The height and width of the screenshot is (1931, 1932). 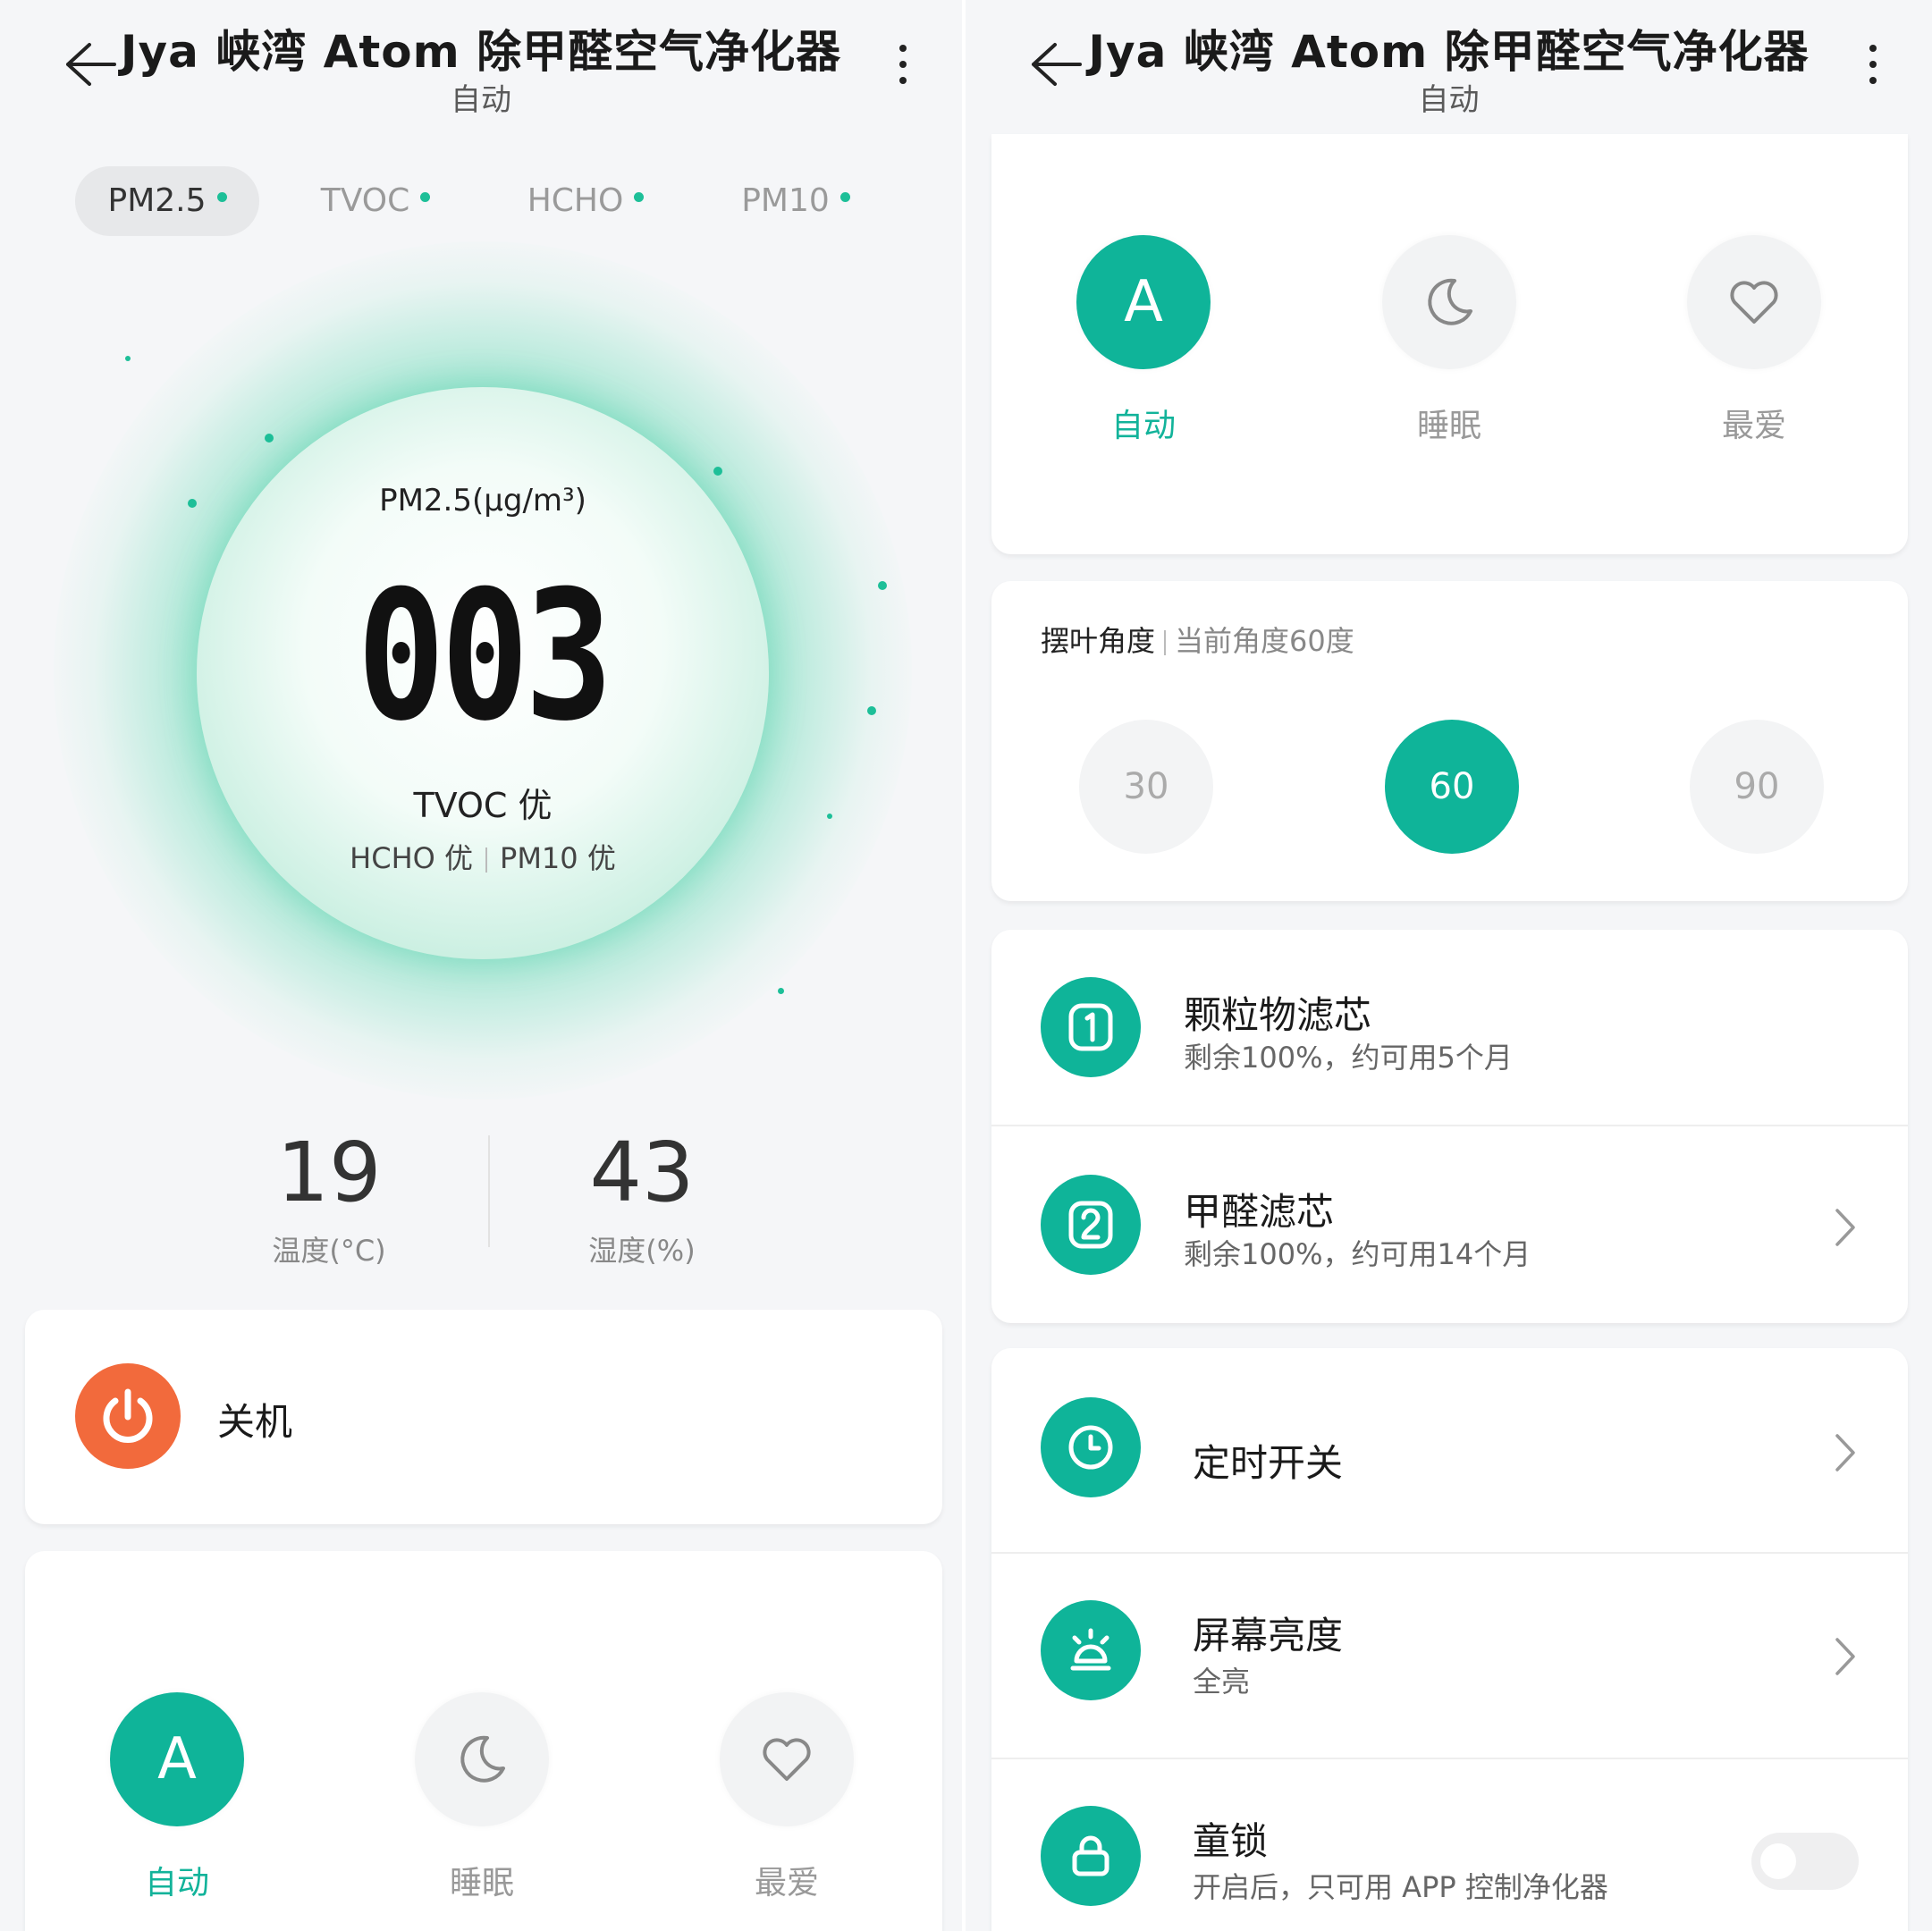 What do you see at coordinates (483, 201) in the screenshot?
I see `metric-tabs: PM2.5 TVOC HCHO PM10` at bounding box center [483, 201].